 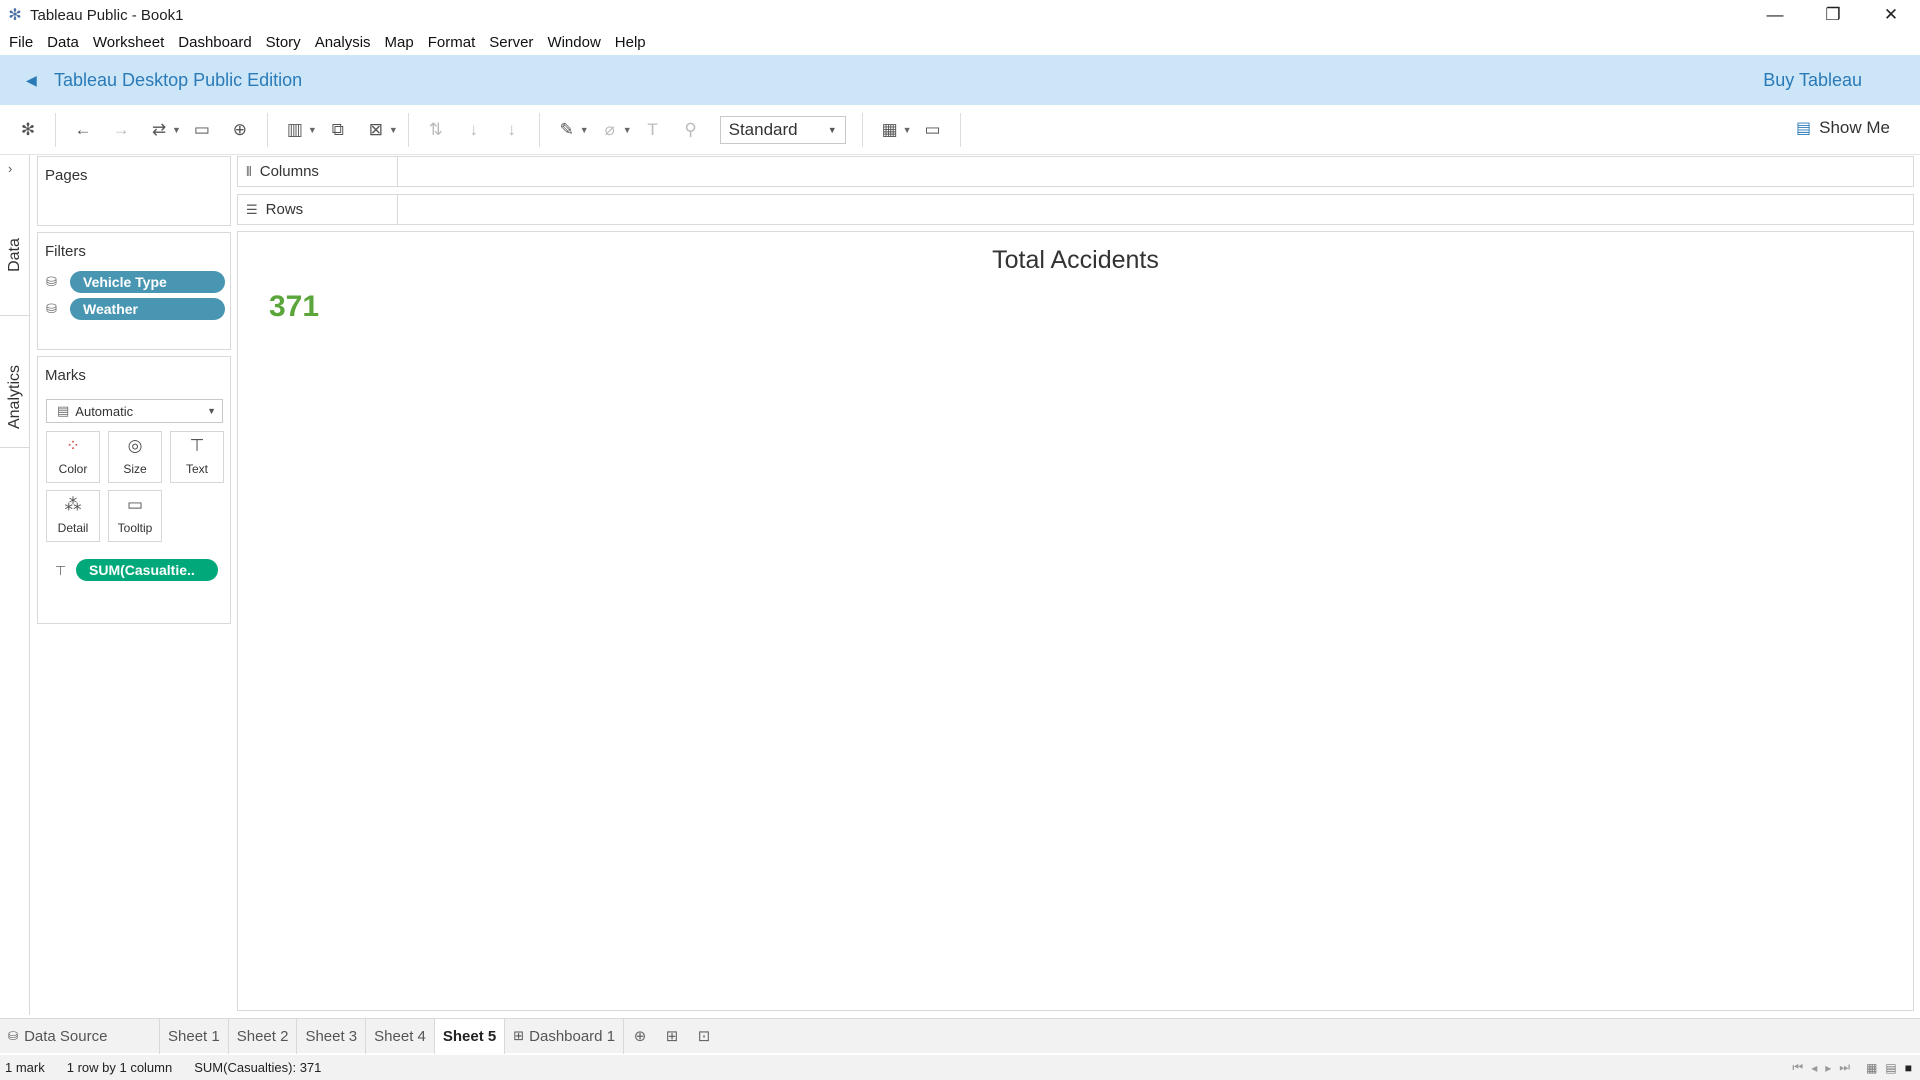 What do you see at coordinates (28, 130) in the screenshot?
I see `tableau-home-icon: ✻` at bounding box center [28, 130].